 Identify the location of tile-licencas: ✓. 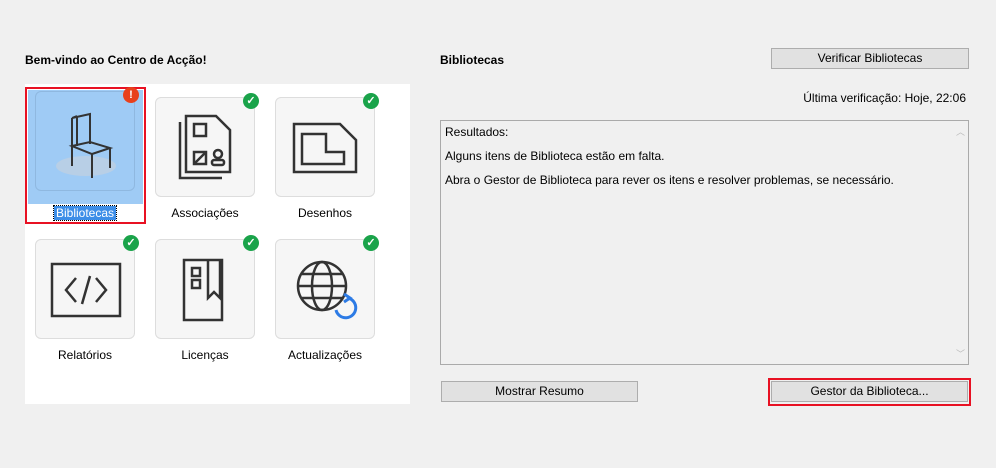
(207, 287).